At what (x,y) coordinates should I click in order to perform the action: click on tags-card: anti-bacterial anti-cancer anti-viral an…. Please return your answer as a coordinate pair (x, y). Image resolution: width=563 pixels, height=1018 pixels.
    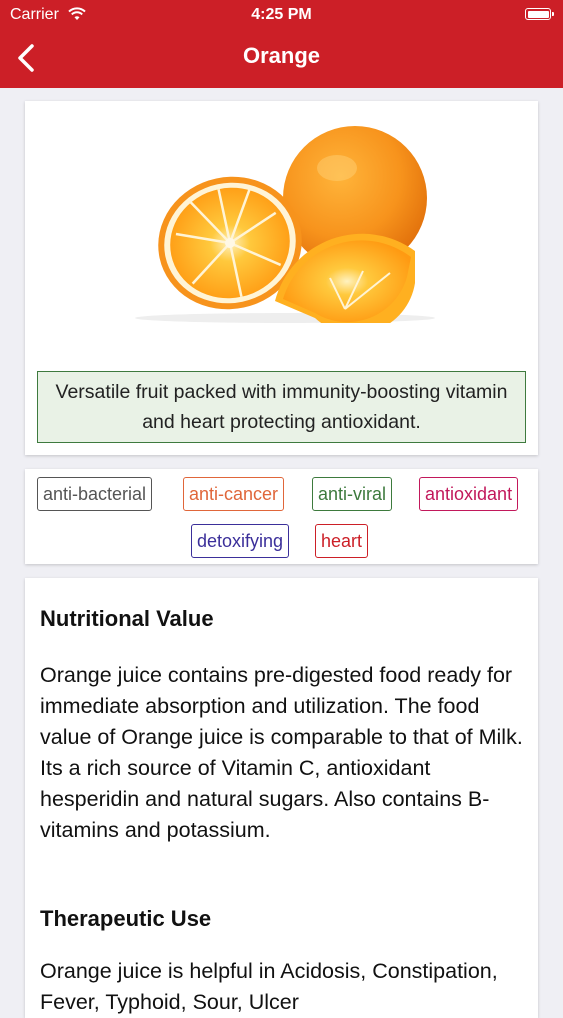
    Looking at the image, I should click on (281, 516).